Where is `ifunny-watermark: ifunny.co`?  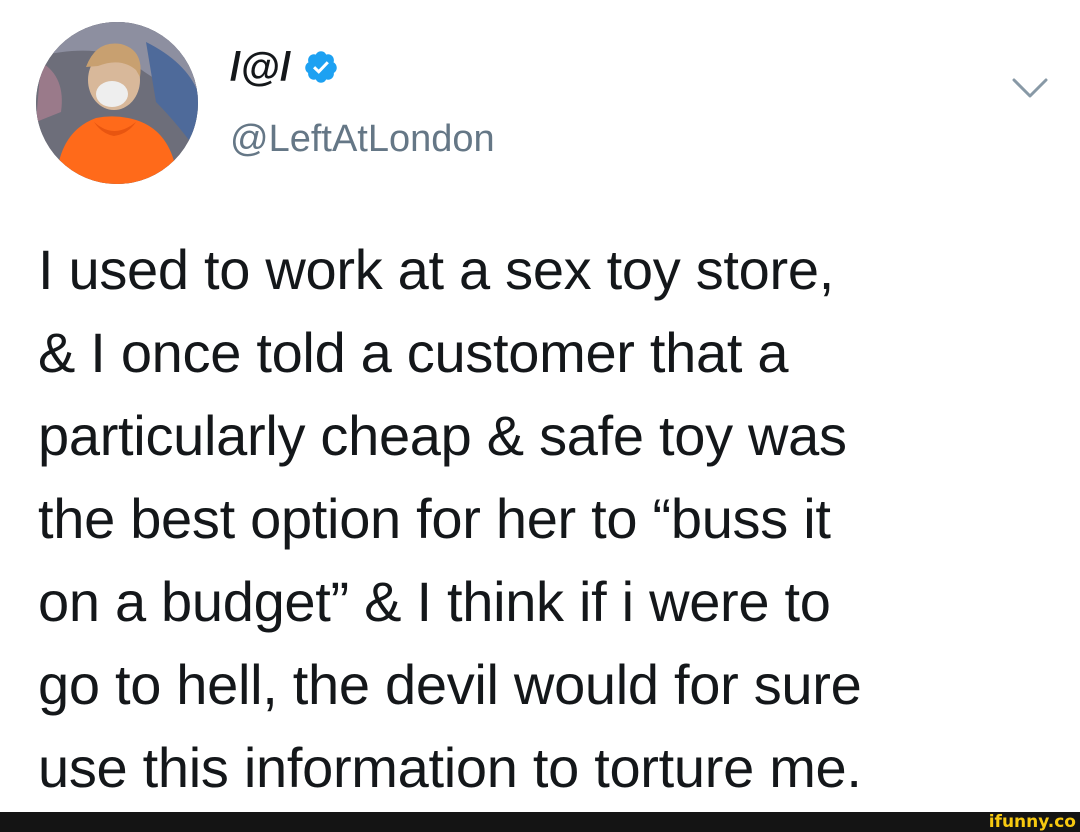
ifunny-watermark: ifunny.co is located at coordinates (1032, 822).